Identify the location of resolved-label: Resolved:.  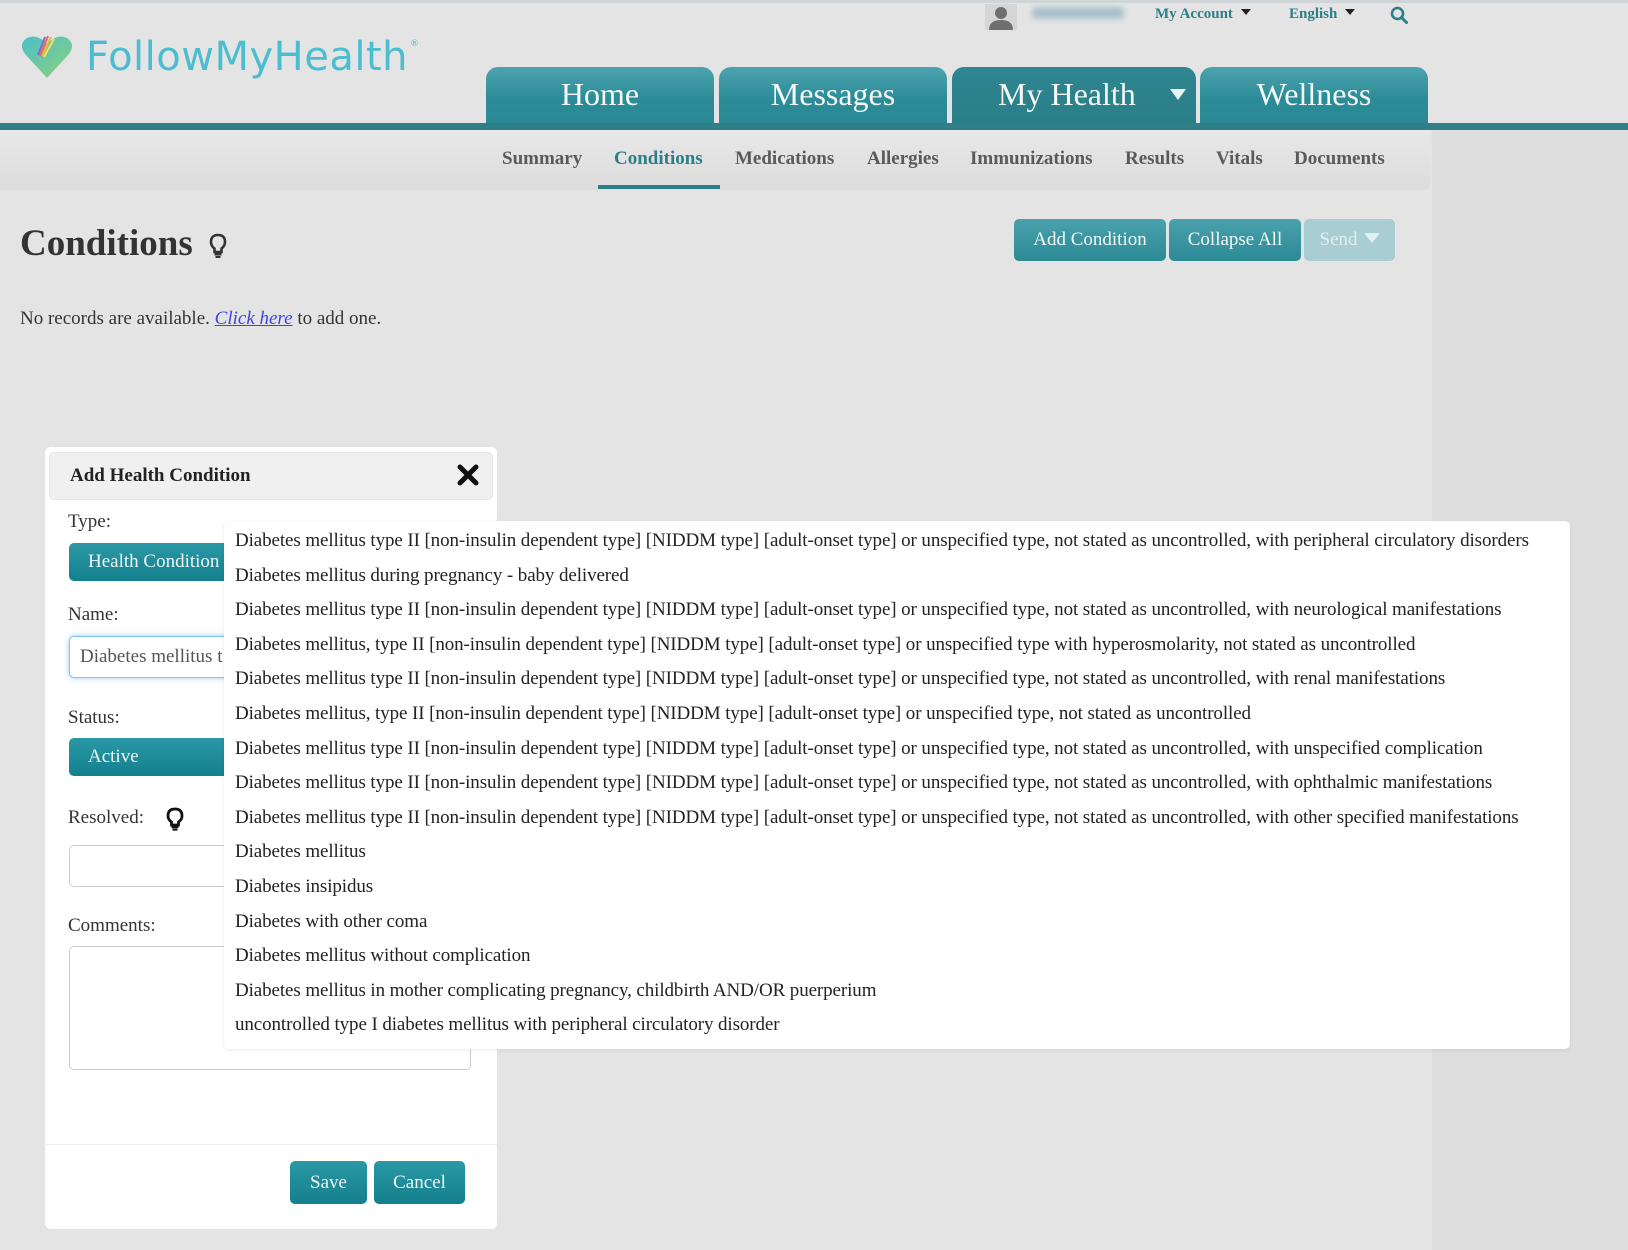
(106, 817).